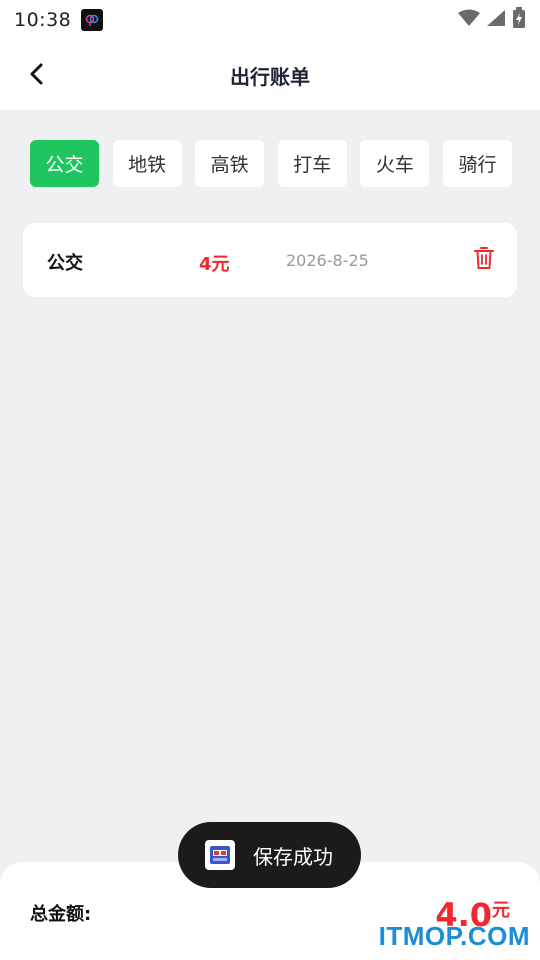 The width and height of the screenshot is (540, 960). Describe the element at coordinates (43, 20) in the screenshot. I see `status-time: 10:38` at that location.